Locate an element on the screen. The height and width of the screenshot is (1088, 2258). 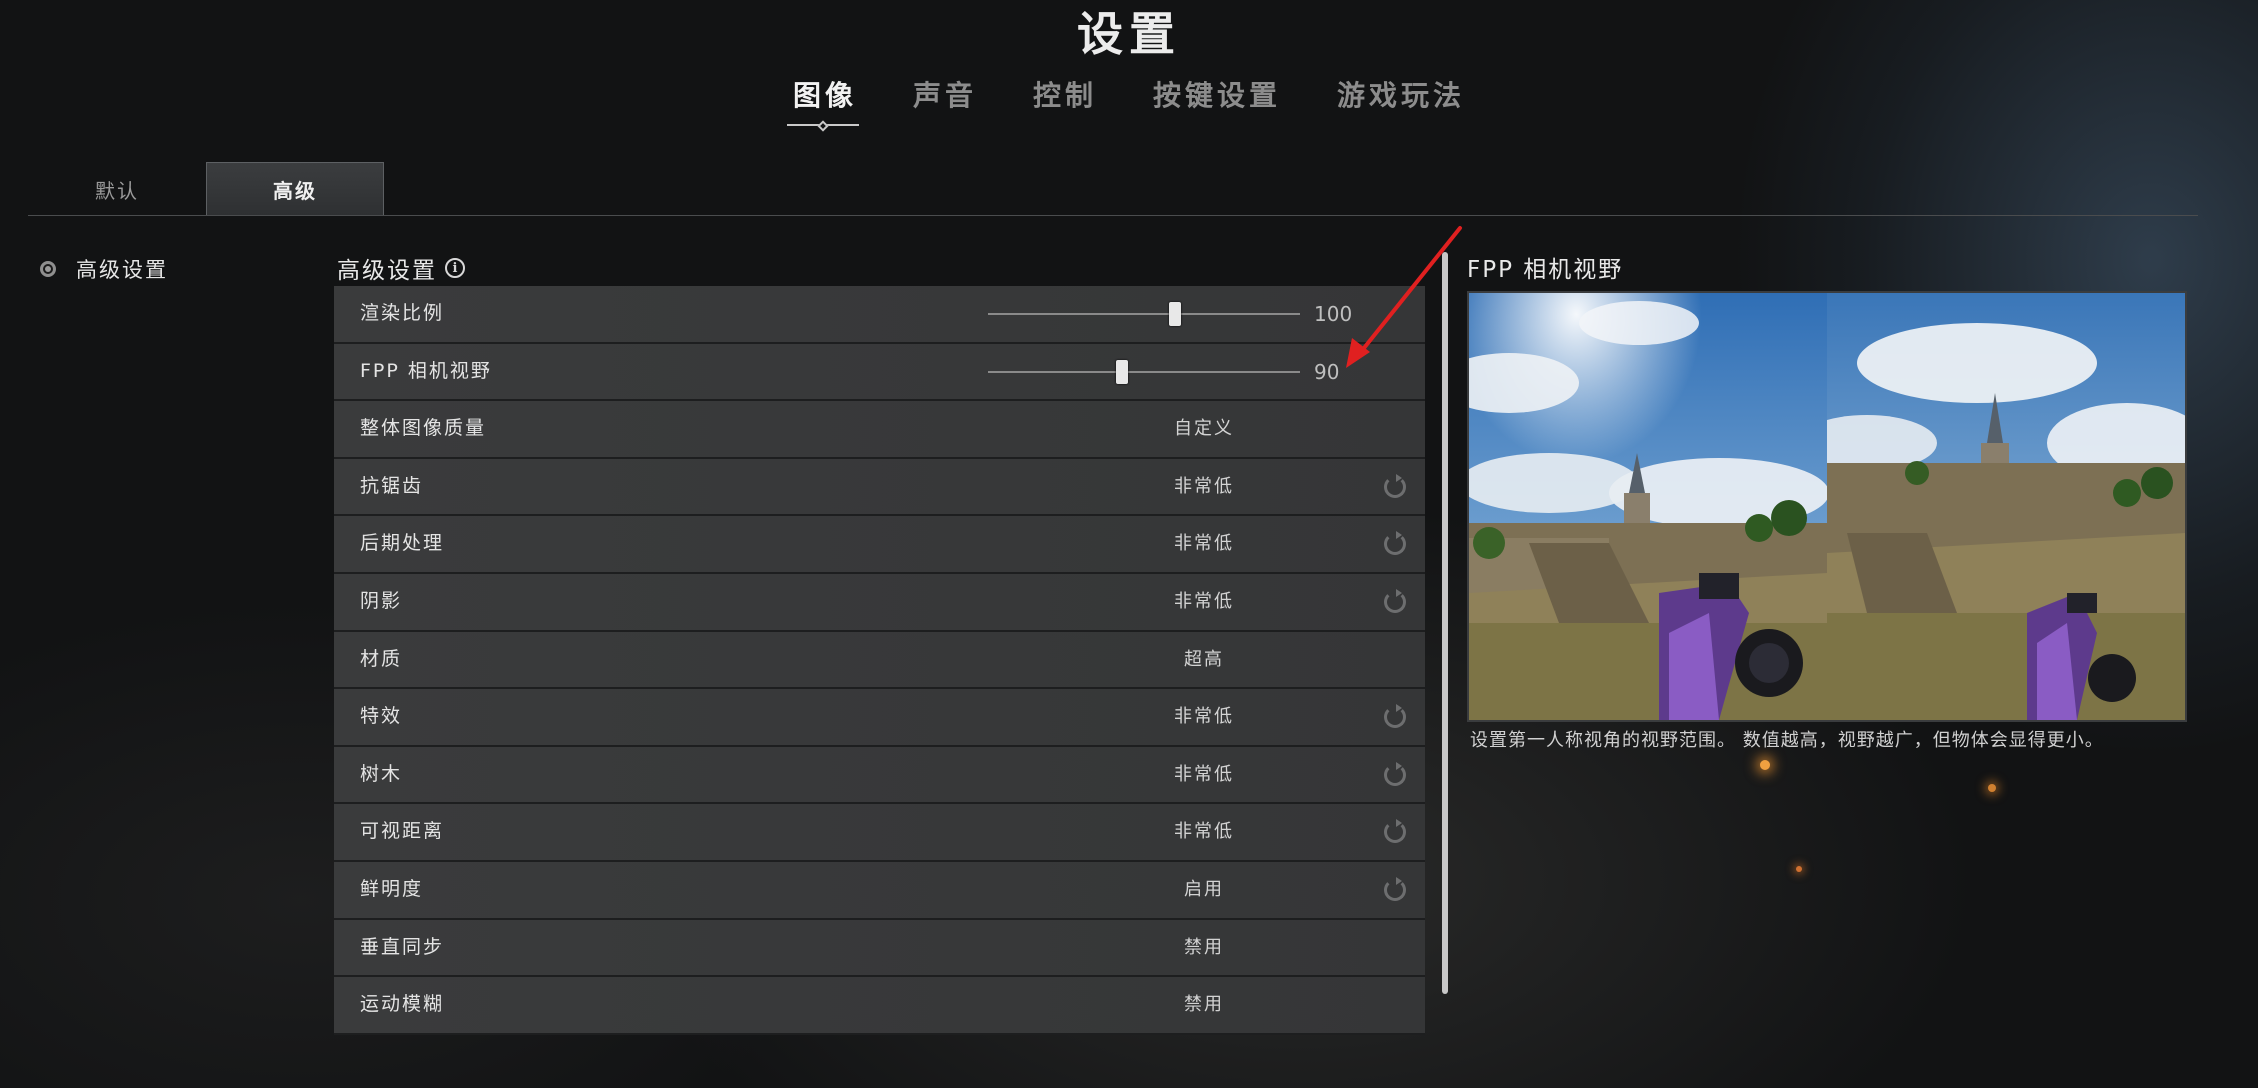
setting-row: FPP 相机视野 90 is located at coordinates (879, 372).